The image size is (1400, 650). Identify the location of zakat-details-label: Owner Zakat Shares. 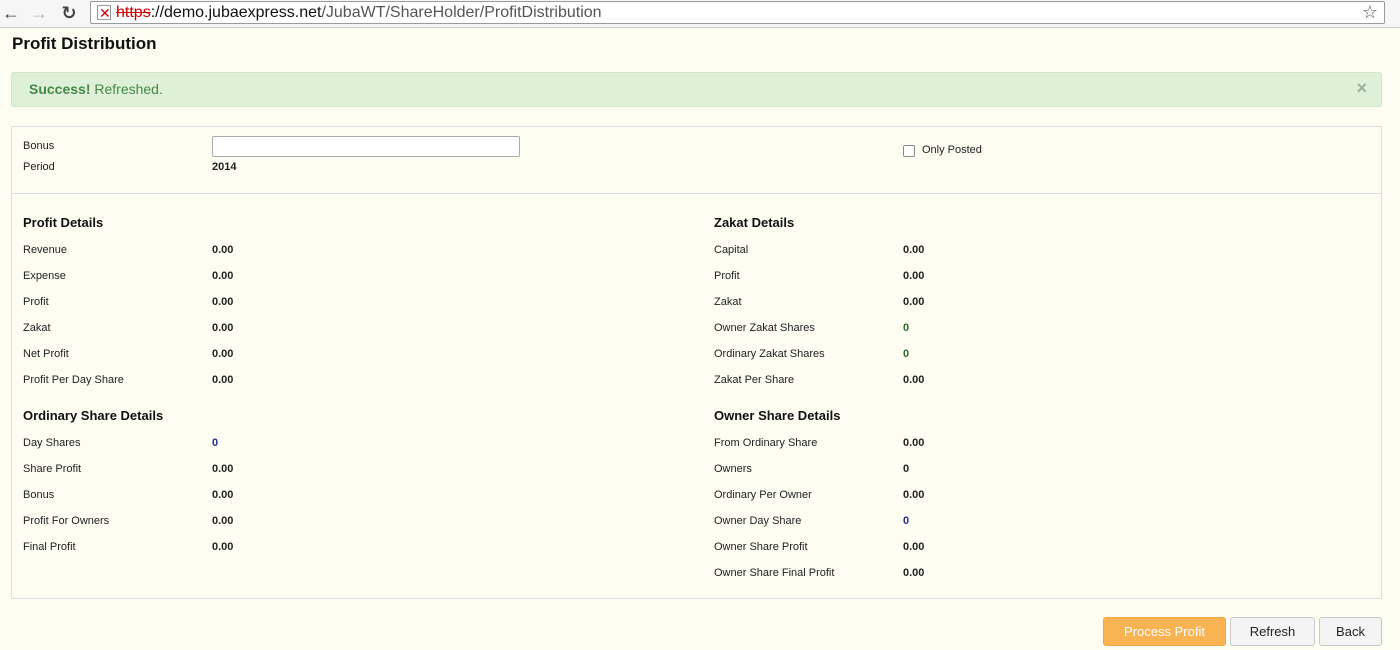
(764, 328).